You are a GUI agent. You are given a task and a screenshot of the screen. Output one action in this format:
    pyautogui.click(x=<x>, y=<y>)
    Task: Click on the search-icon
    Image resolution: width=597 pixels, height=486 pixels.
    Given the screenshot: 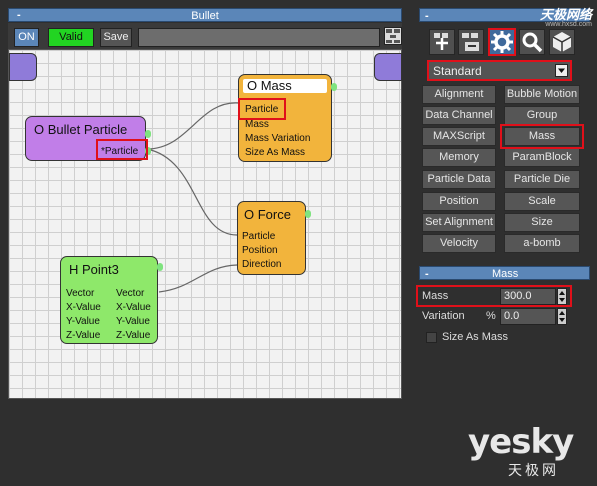 What is the action you would take?
    pyautogui.click(x=532, y=42)
    